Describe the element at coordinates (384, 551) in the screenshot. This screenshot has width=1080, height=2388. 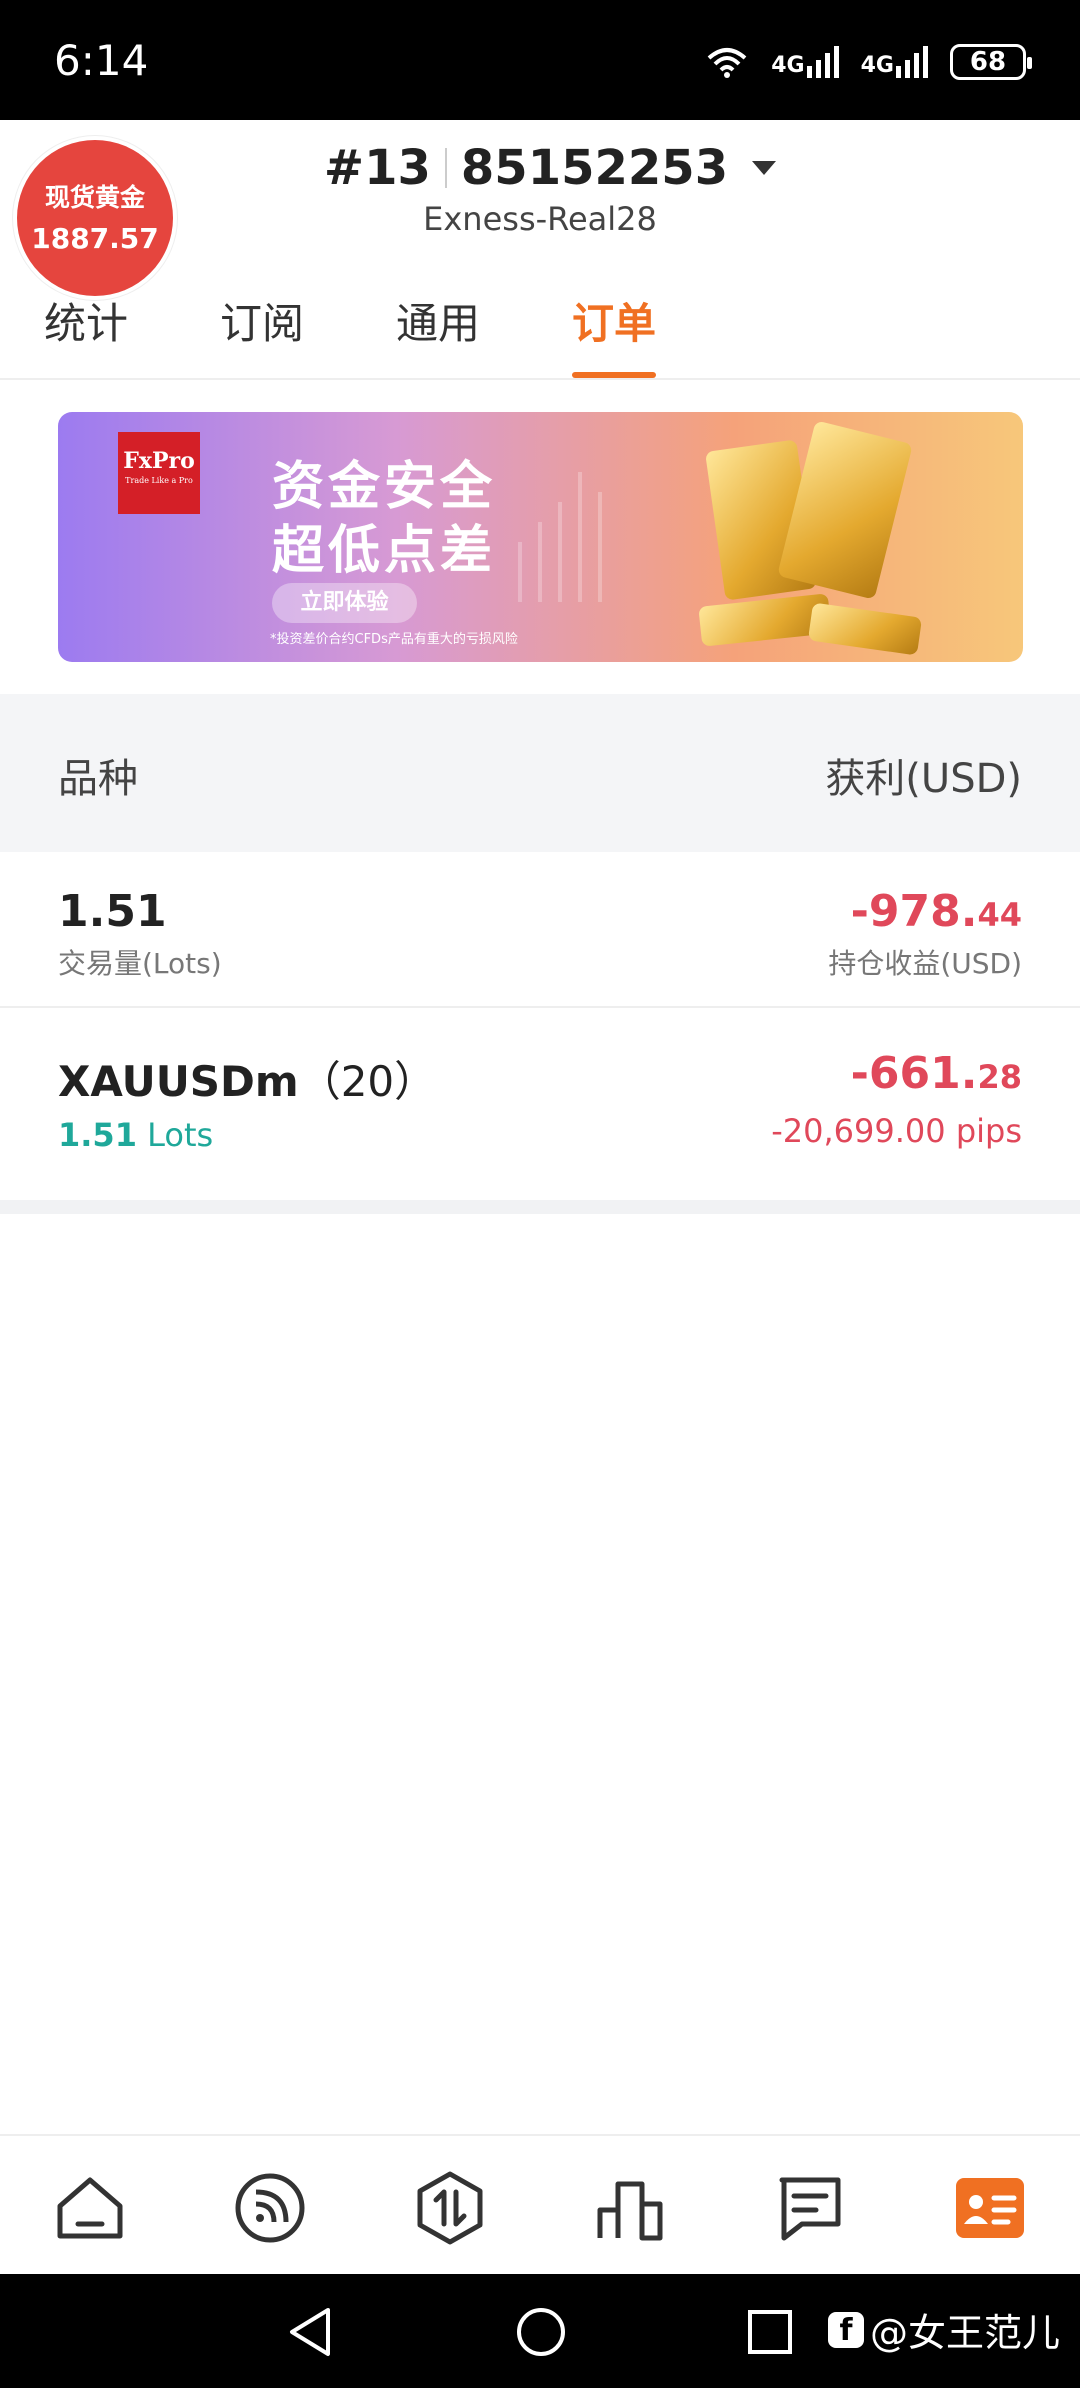
I see `banner-title-2: 超低点差` at that location.